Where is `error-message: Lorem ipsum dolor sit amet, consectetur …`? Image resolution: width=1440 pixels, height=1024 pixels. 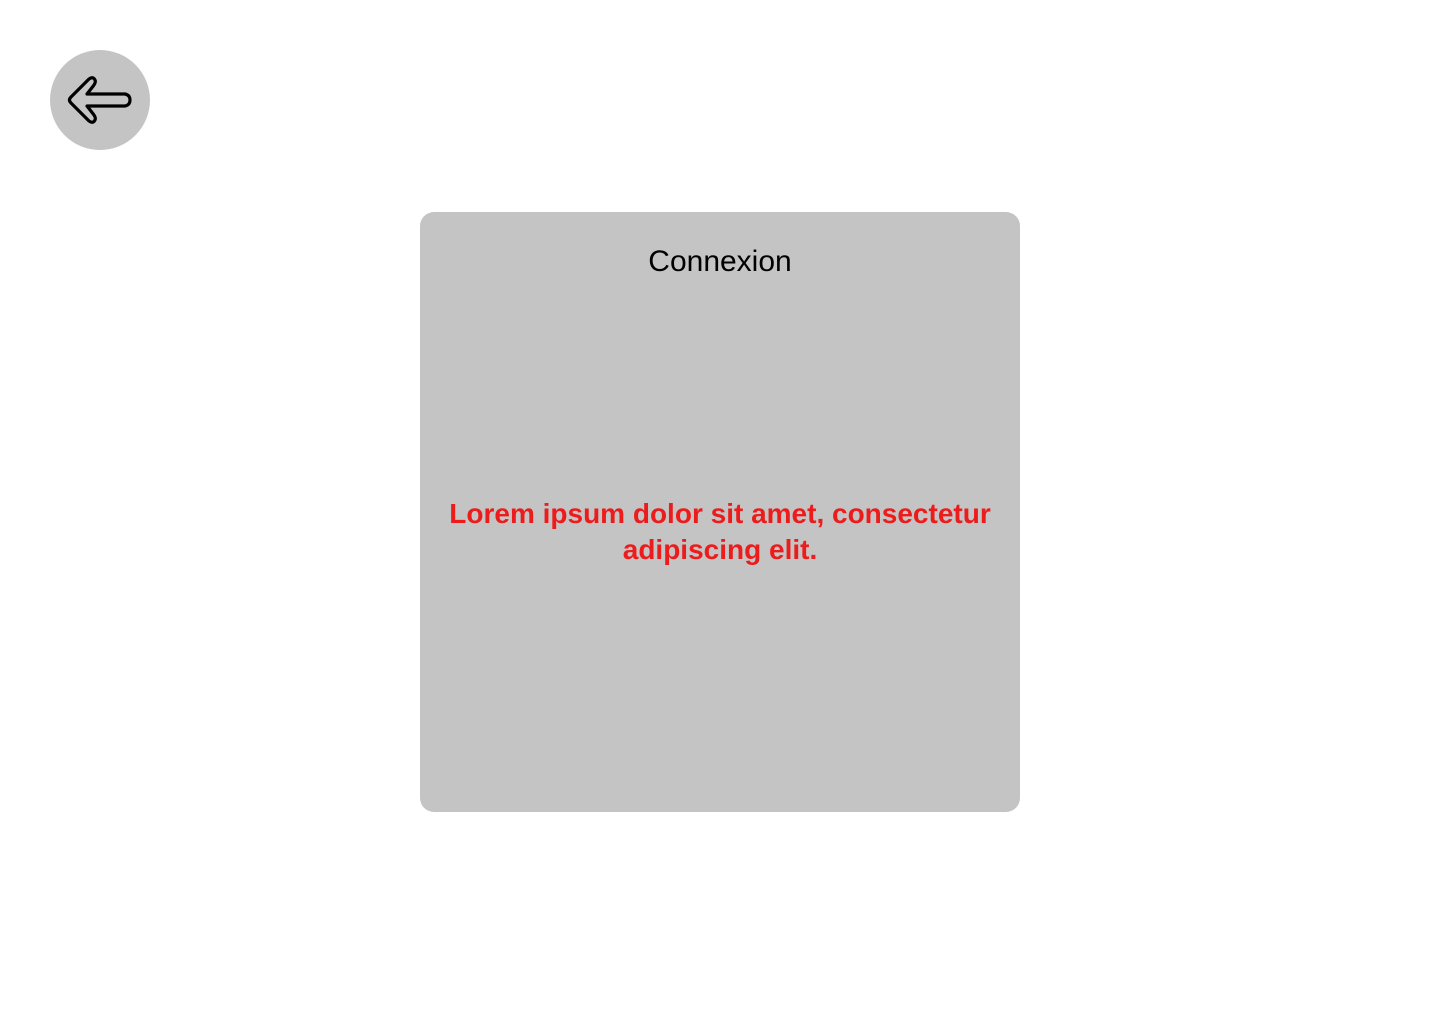 error-message: Lorem ipsum dolor sit amet, consectetur … is located at coordinates (720, 531).